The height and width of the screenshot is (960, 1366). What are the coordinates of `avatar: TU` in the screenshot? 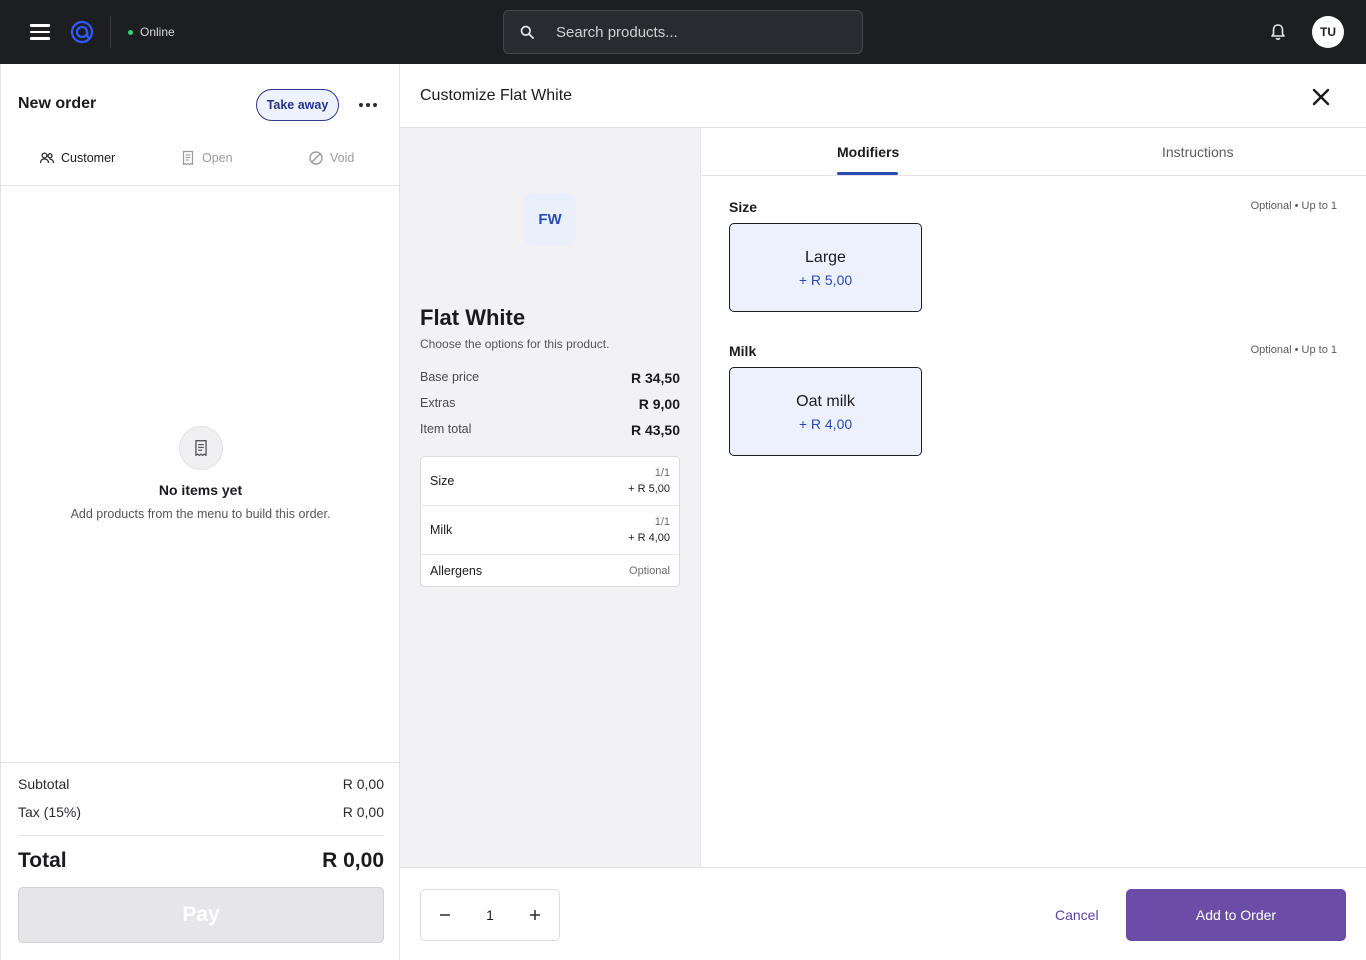 It's located at (1328, 32).